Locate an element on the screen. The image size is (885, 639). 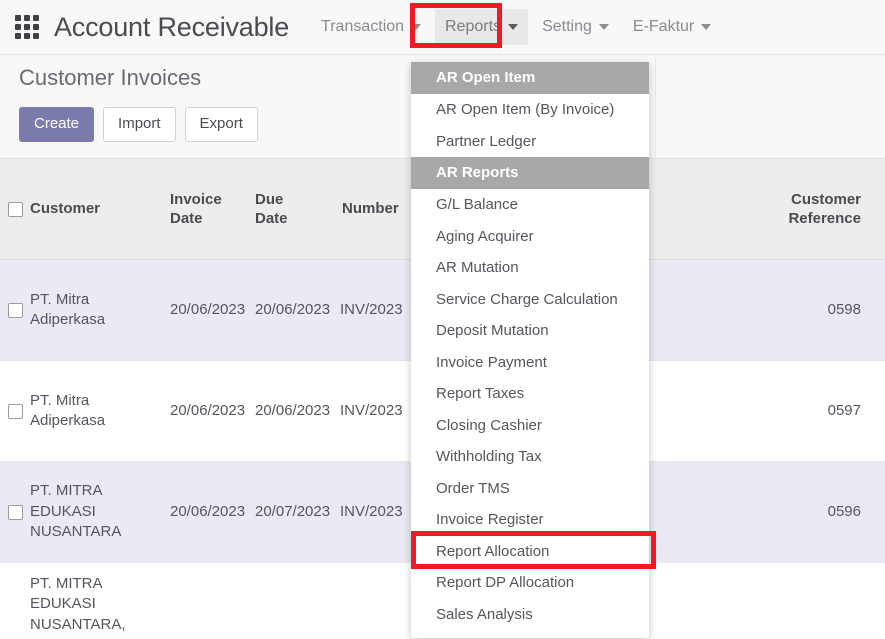
app-brand-title: Account Receivable is located at coordinates (171, 27).